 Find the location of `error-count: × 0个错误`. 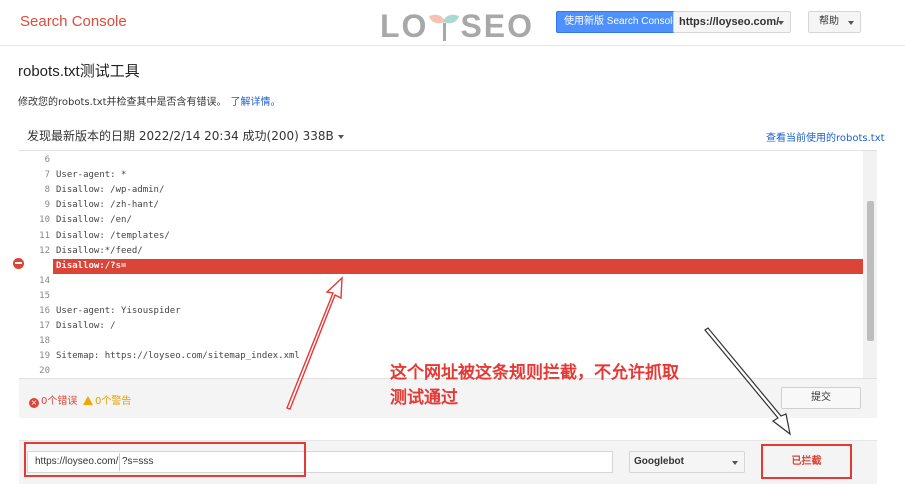

error-count: × 0个错误 is located at coordinates (53, 400).